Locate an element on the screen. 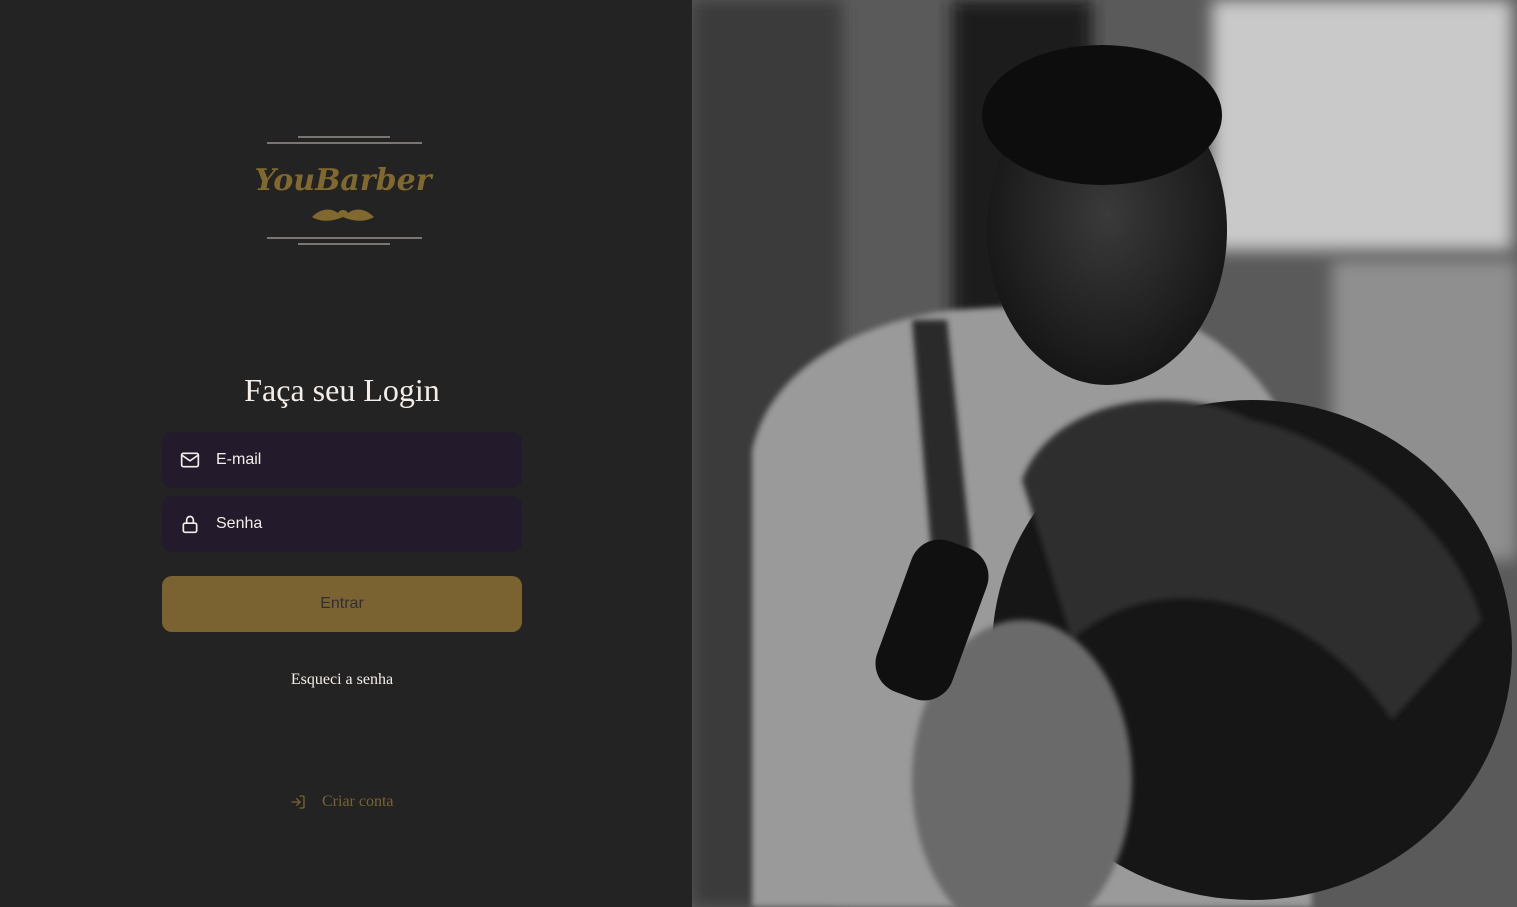 This screenshot has width=1517, height=907. password-field is located at coordinates (342, 524).